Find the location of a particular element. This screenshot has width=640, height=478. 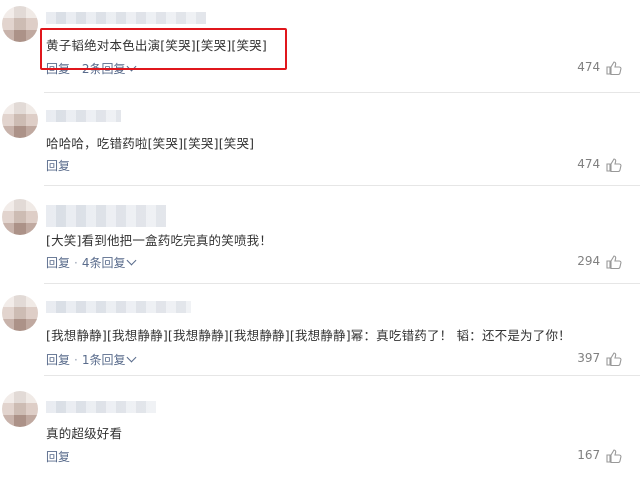

like-count: 397 is located at coordinates (589, 358).